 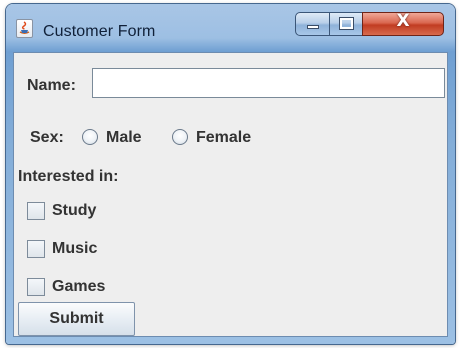 I want to click on close-button: X, so click(x=403, y=23).